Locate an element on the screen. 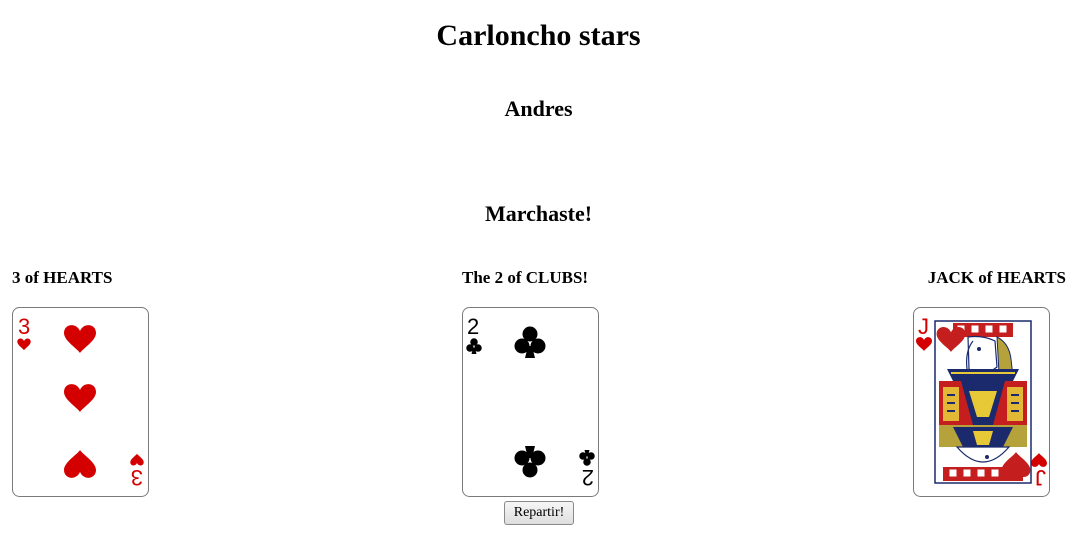 This screenshot has width=1077, height=542. deal-button: Repartir! is located at coordinates (539, 513).